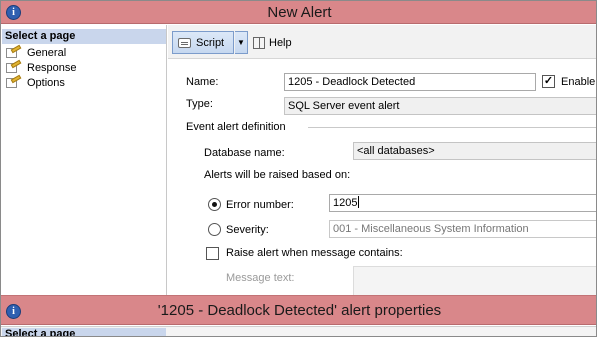  I want to click on database-label: Database name:, so click(244, 153).